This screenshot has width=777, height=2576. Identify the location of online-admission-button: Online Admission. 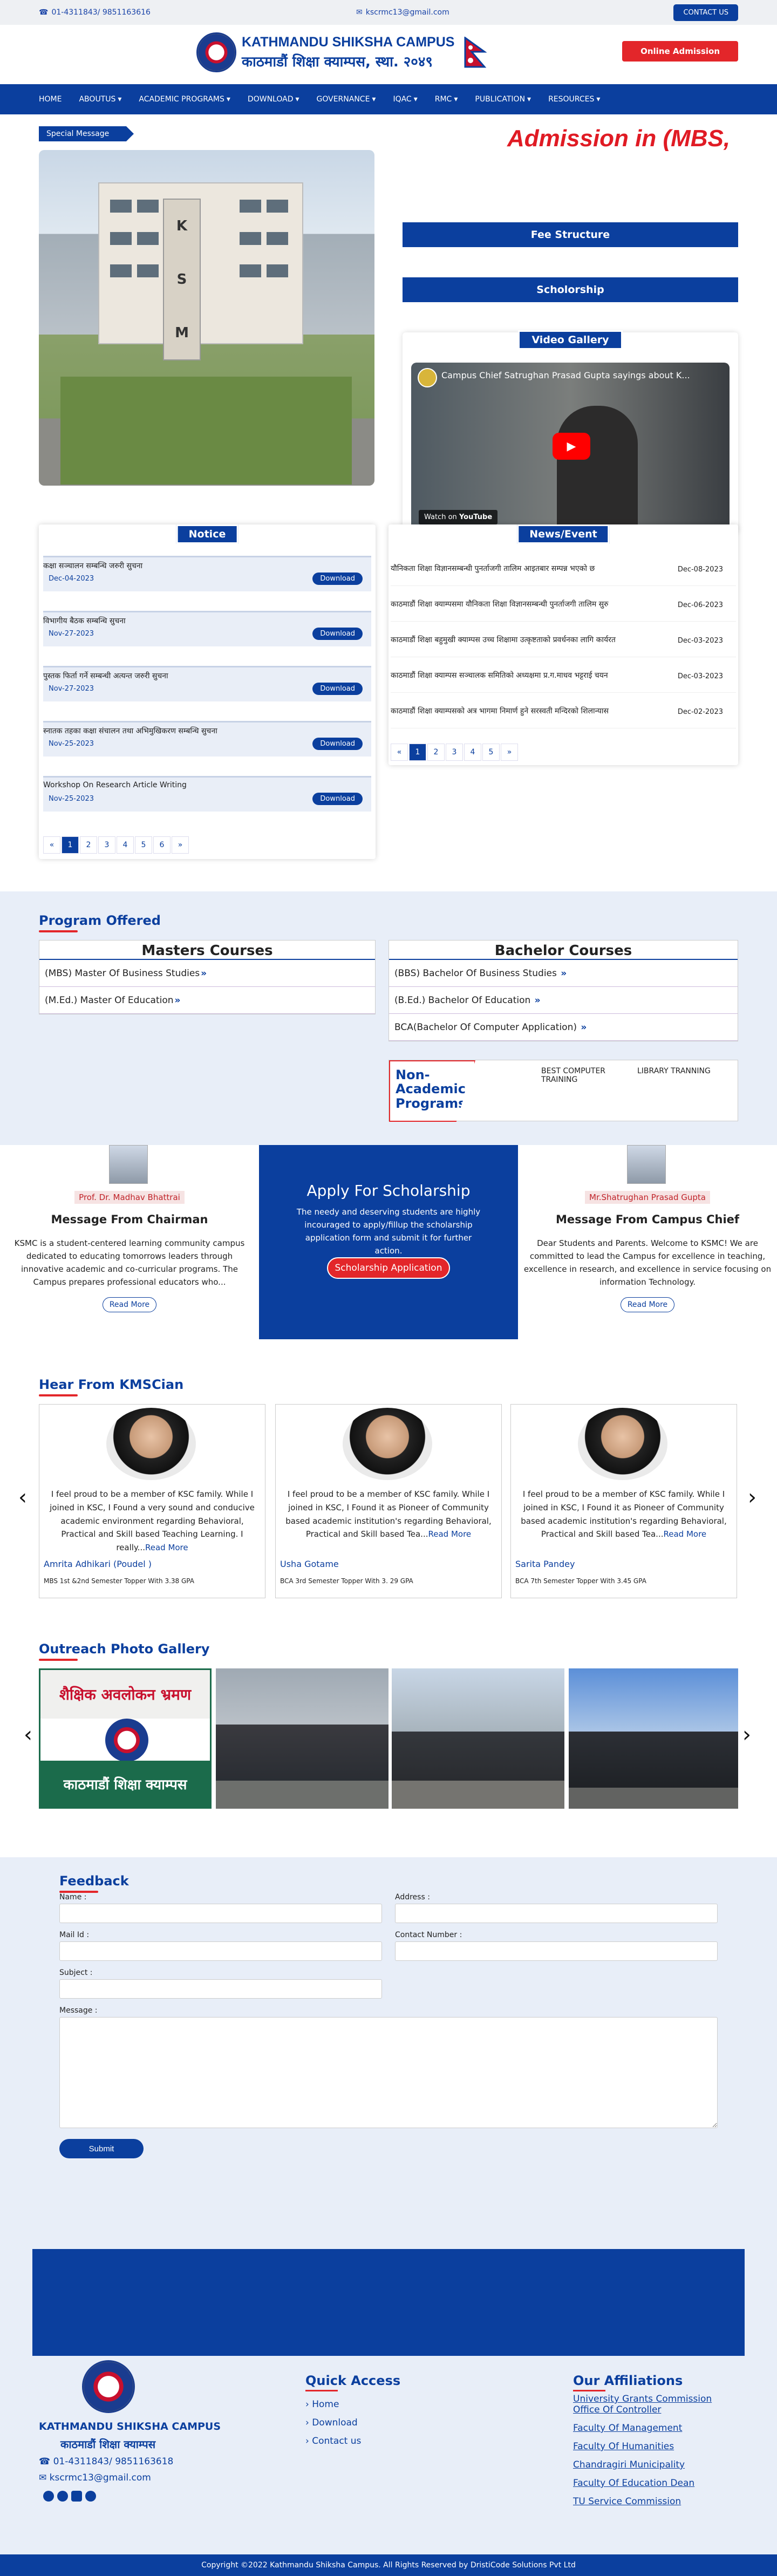
(680, 51).